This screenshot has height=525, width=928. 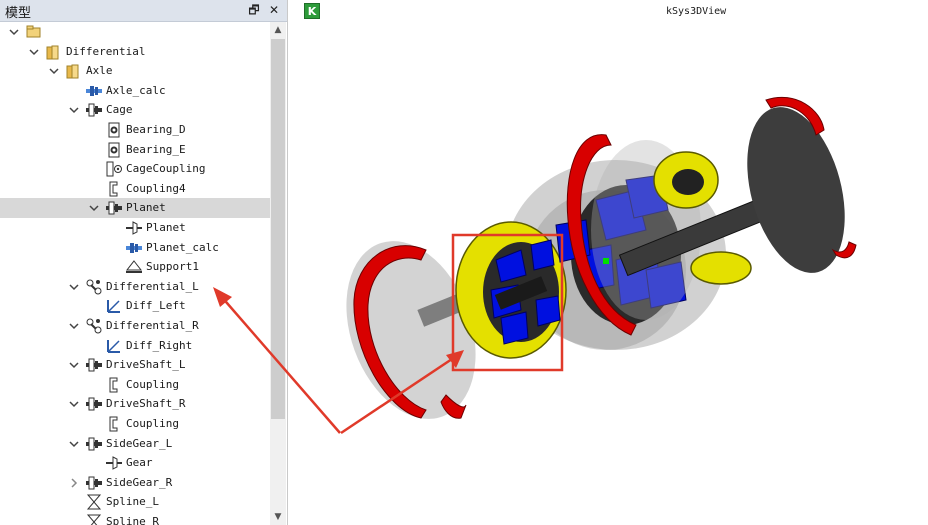 I want to click on float-panel-button: 🗗, so click(x=254, y=10).